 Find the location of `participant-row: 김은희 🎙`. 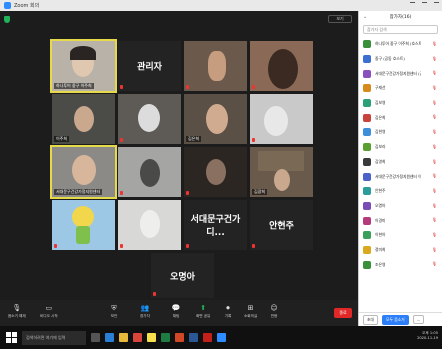

participant-row: 김은희 🎙 is located at coordinates (400, 117).